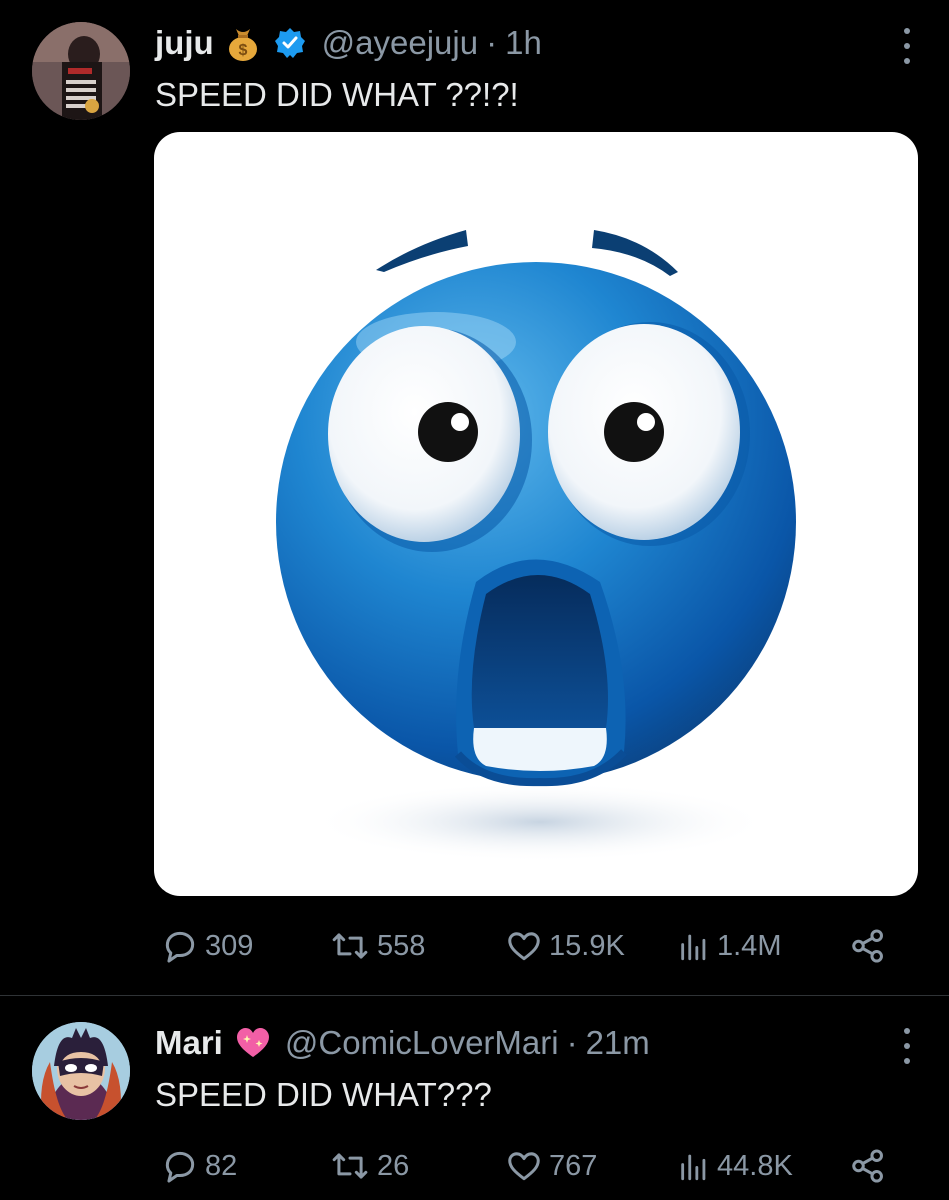 The width and height of the screenshot is (949, 1200). I want to click on reply-count: 309, so click(229, 945).